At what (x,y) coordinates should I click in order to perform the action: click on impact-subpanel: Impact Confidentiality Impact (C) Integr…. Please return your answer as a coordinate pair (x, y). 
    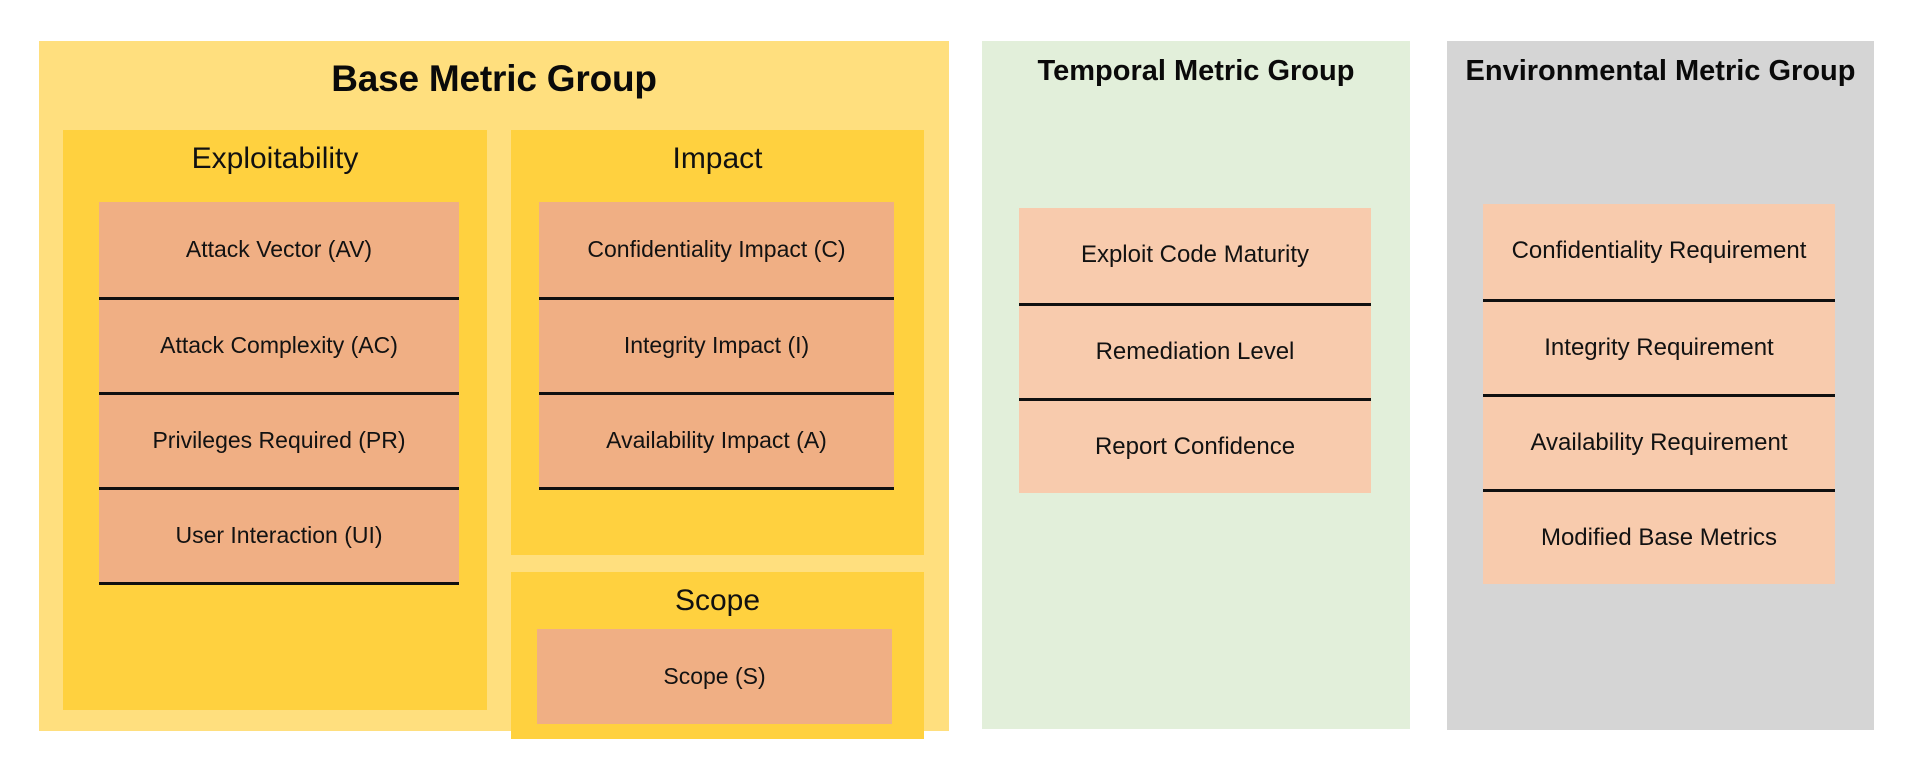
    Looking at the image, I should click on (717, 342).